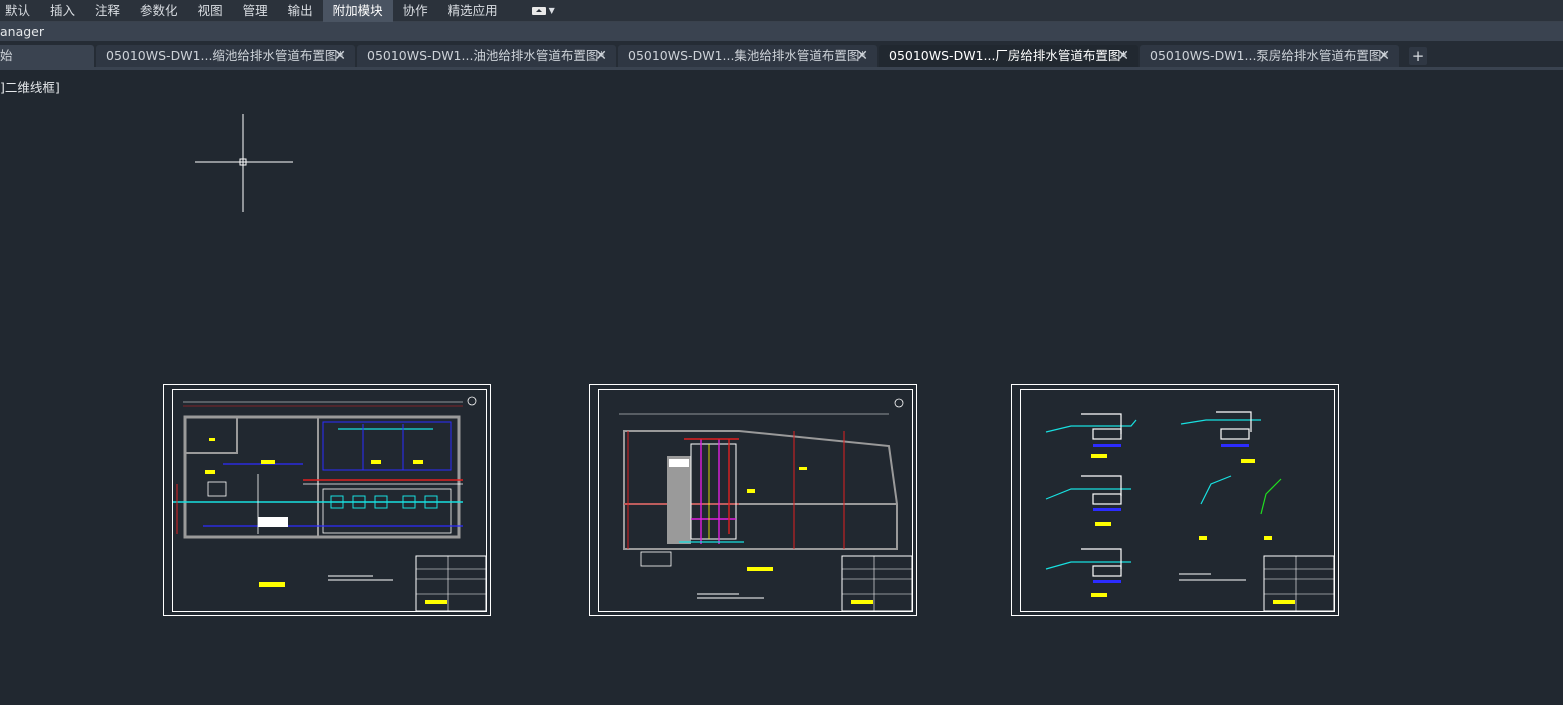 This screenshot has height=705, width=1563. What do you see at coordinates (107, 11) in the screenshot?
I see `ribbon-tab-annotate: 注释` at bounding box center [107, 11].